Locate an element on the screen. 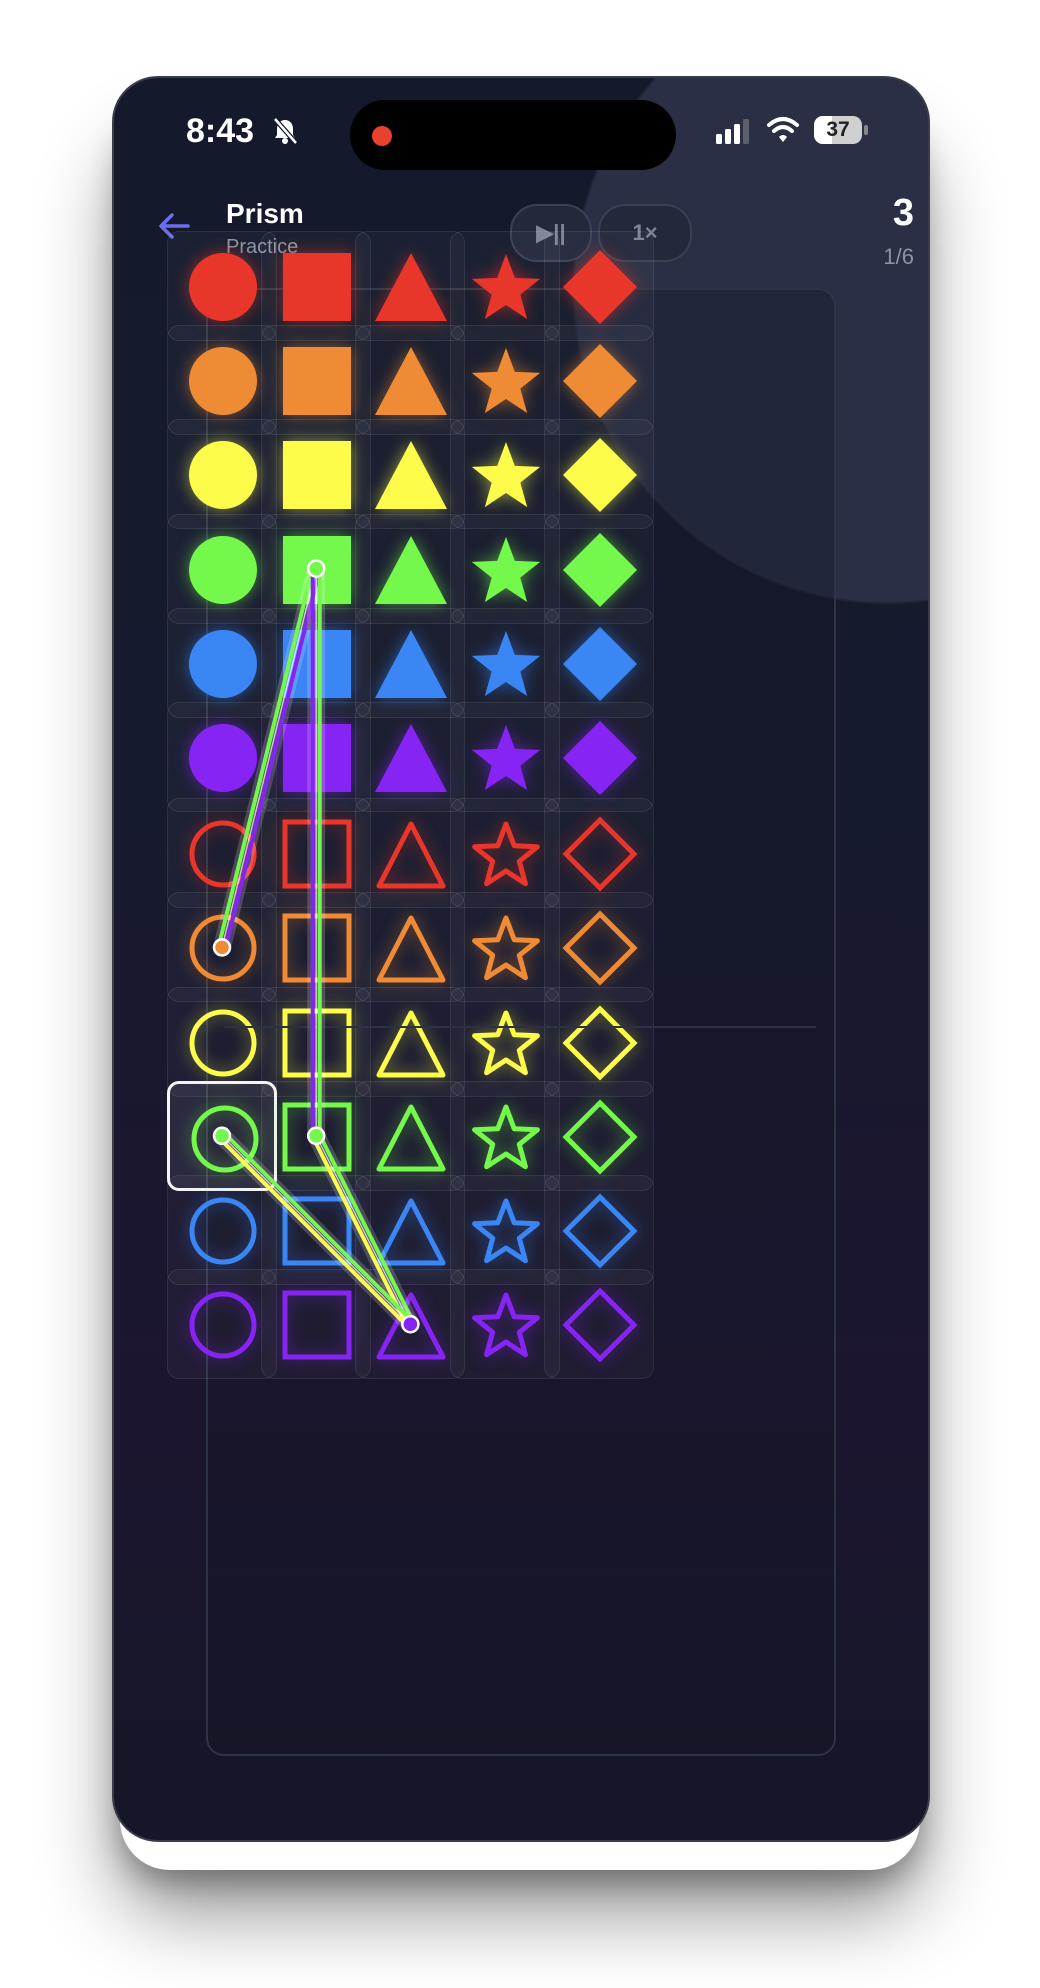 Image resolution: width=1040 pixels, height=1988 pixels. battery-icon: 37 is located at coordinates (841, 130).